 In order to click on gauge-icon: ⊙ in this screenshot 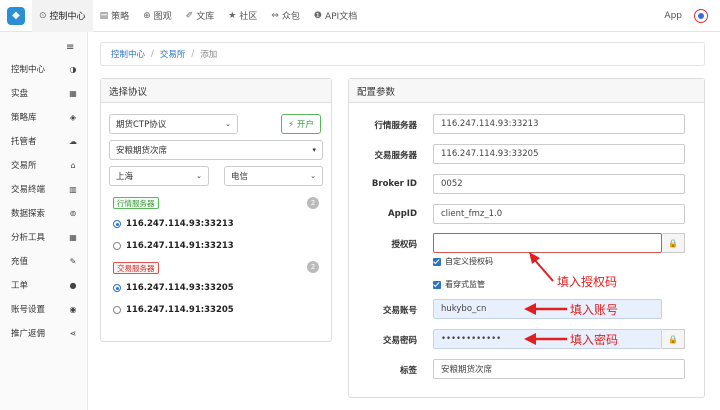, I will do `click(43, 15)`.